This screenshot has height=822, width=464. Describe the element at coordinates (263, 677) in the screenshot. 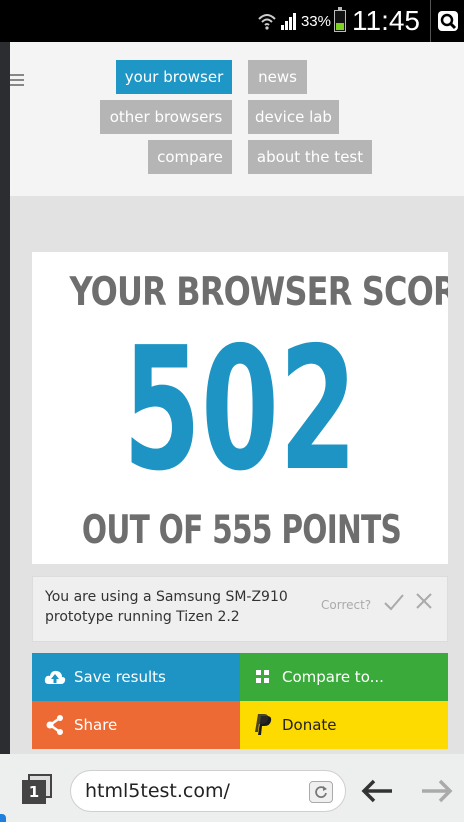

I see `grid-icon` at that location.